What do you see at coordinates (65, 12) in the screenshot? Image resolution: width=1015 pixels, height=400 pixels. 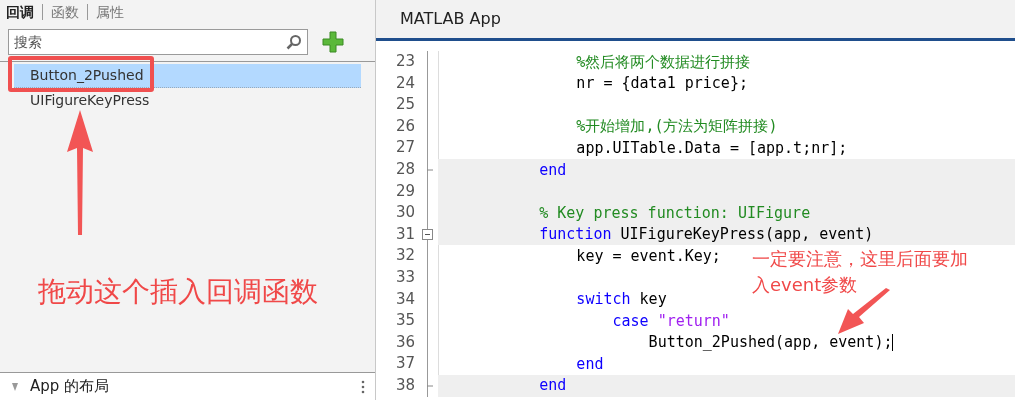 I see `panel-tab: 函数` at bounding box center [65, 12].